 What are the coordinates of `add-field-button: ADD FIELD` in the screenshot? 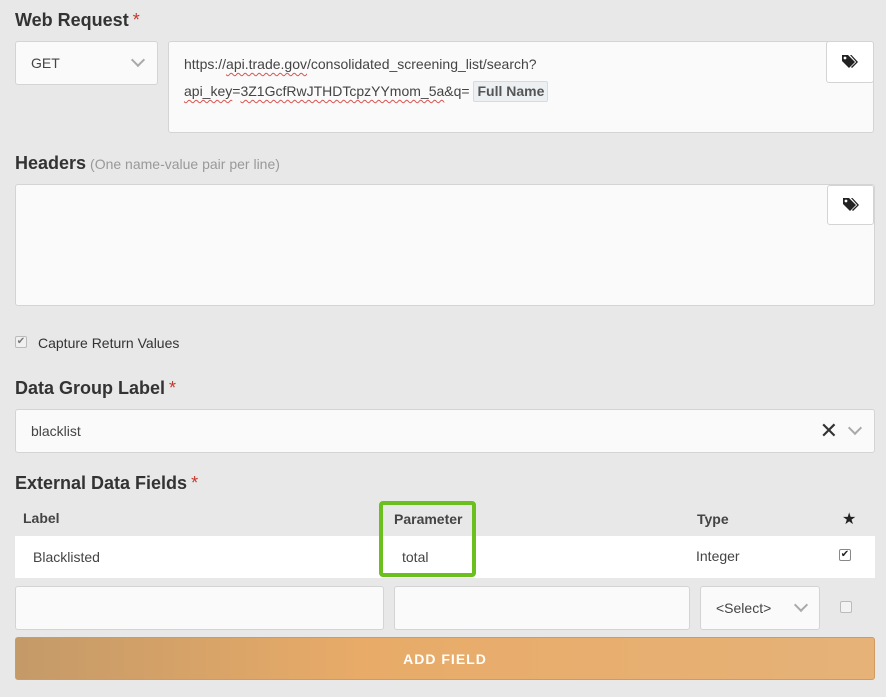 It's located at (445, 658).